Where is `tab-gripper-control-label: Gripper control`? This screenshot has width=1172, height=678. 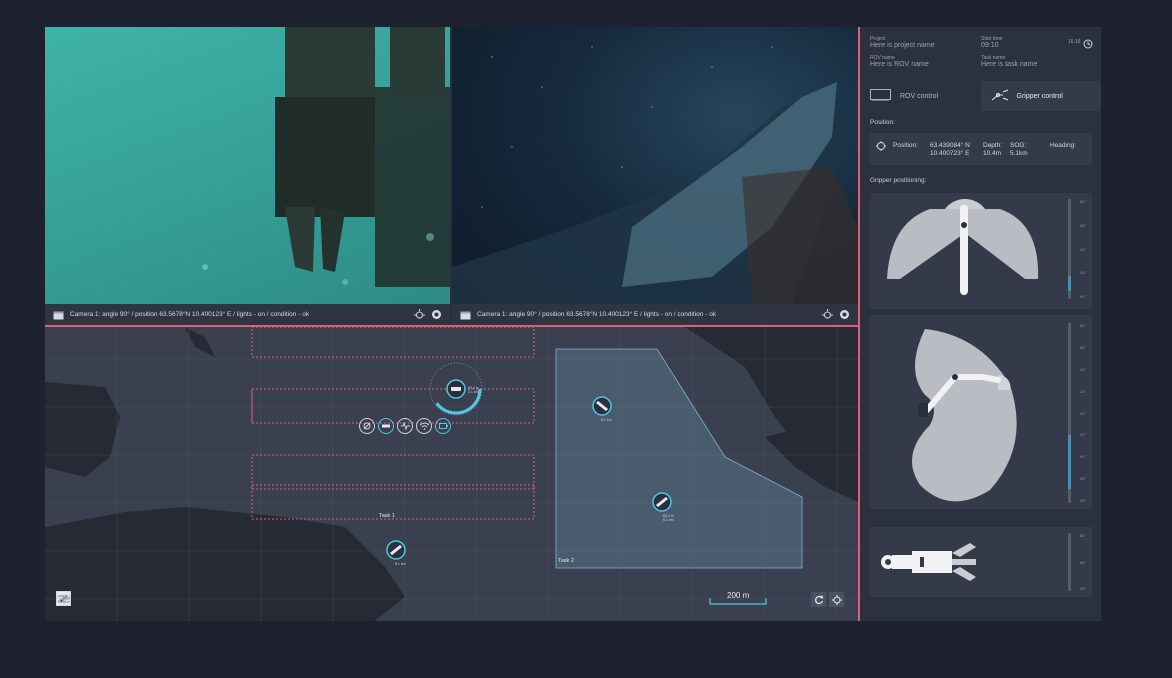
tab-gripper-control-label: Gripper control is located at coordinates (1039, 96).